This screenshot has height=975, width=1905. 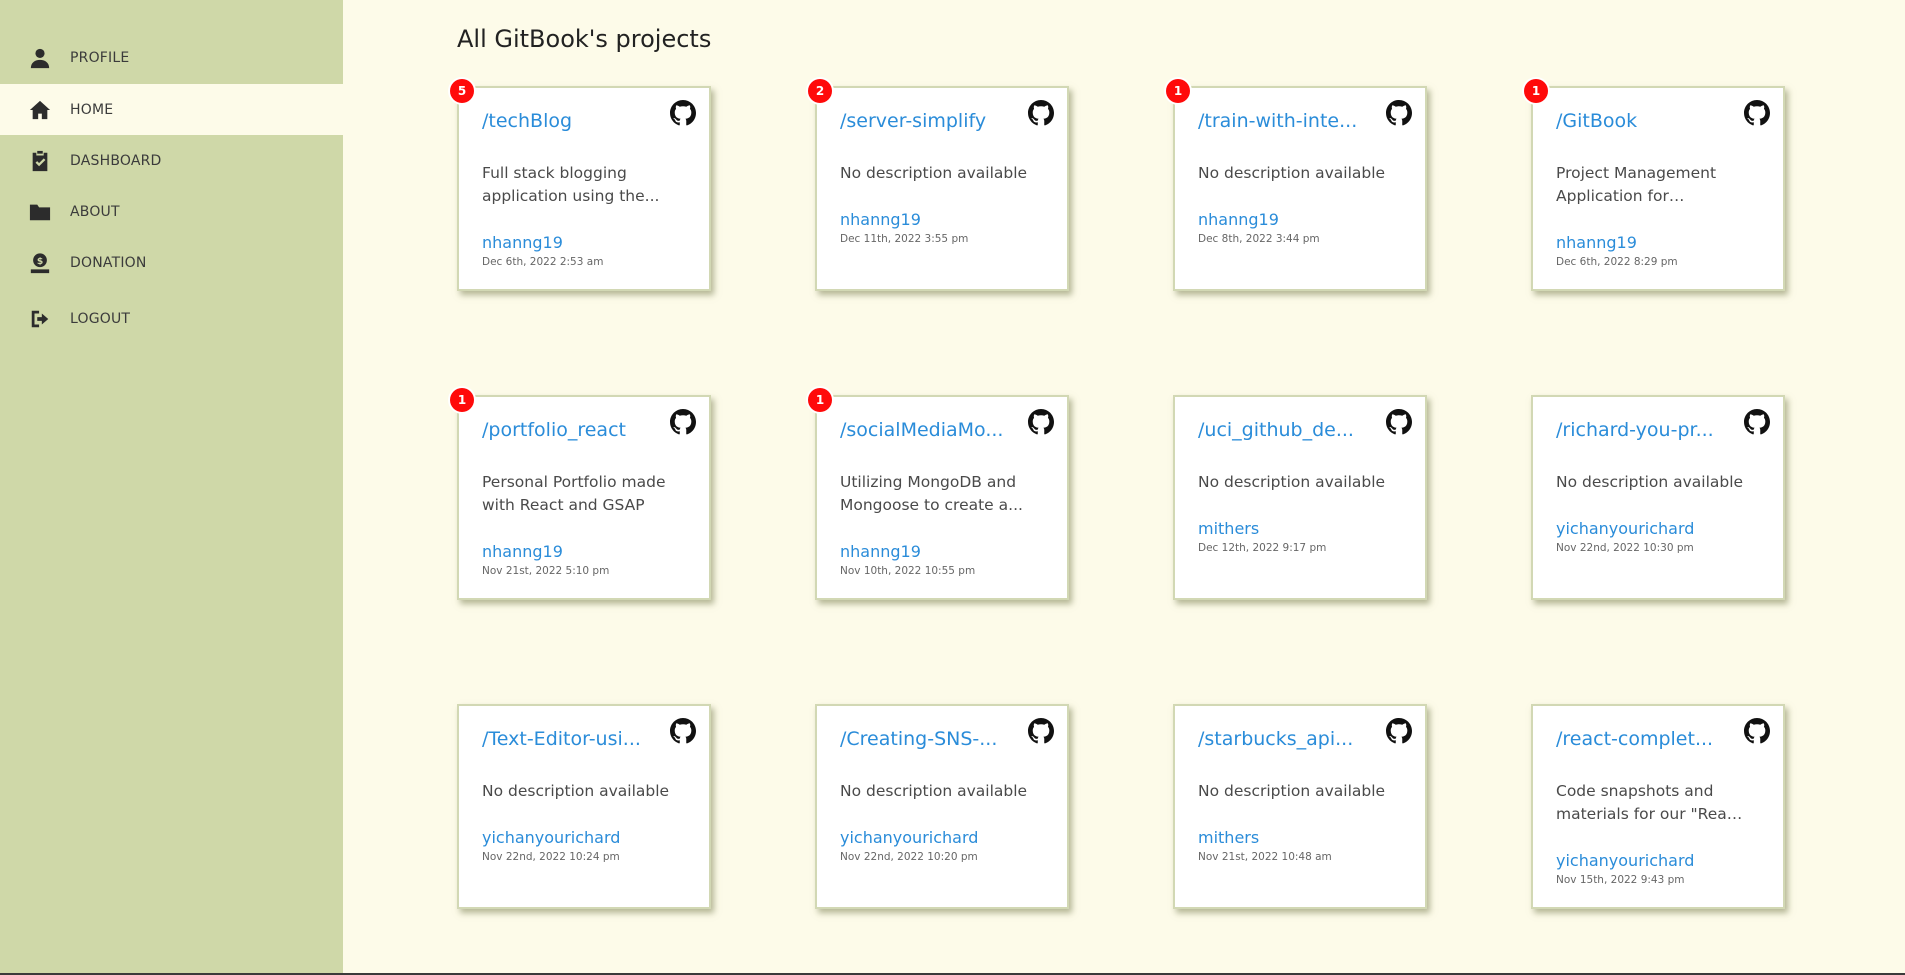 What do you see at coordinates (564, 121) in the screenshot?
I see `project-title-link: /techBlog` at bounding box center [564, 121].